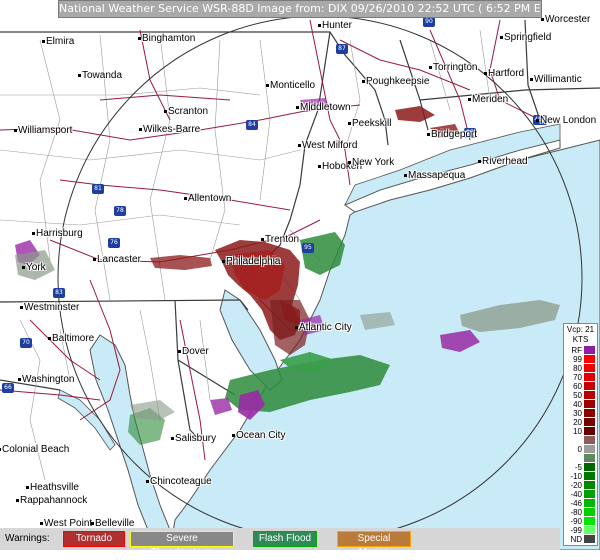  What do you see at coordinates (568, 120) in the screenshot?
I see `city-label-new-london: New London` at bounding box center [568, 120].